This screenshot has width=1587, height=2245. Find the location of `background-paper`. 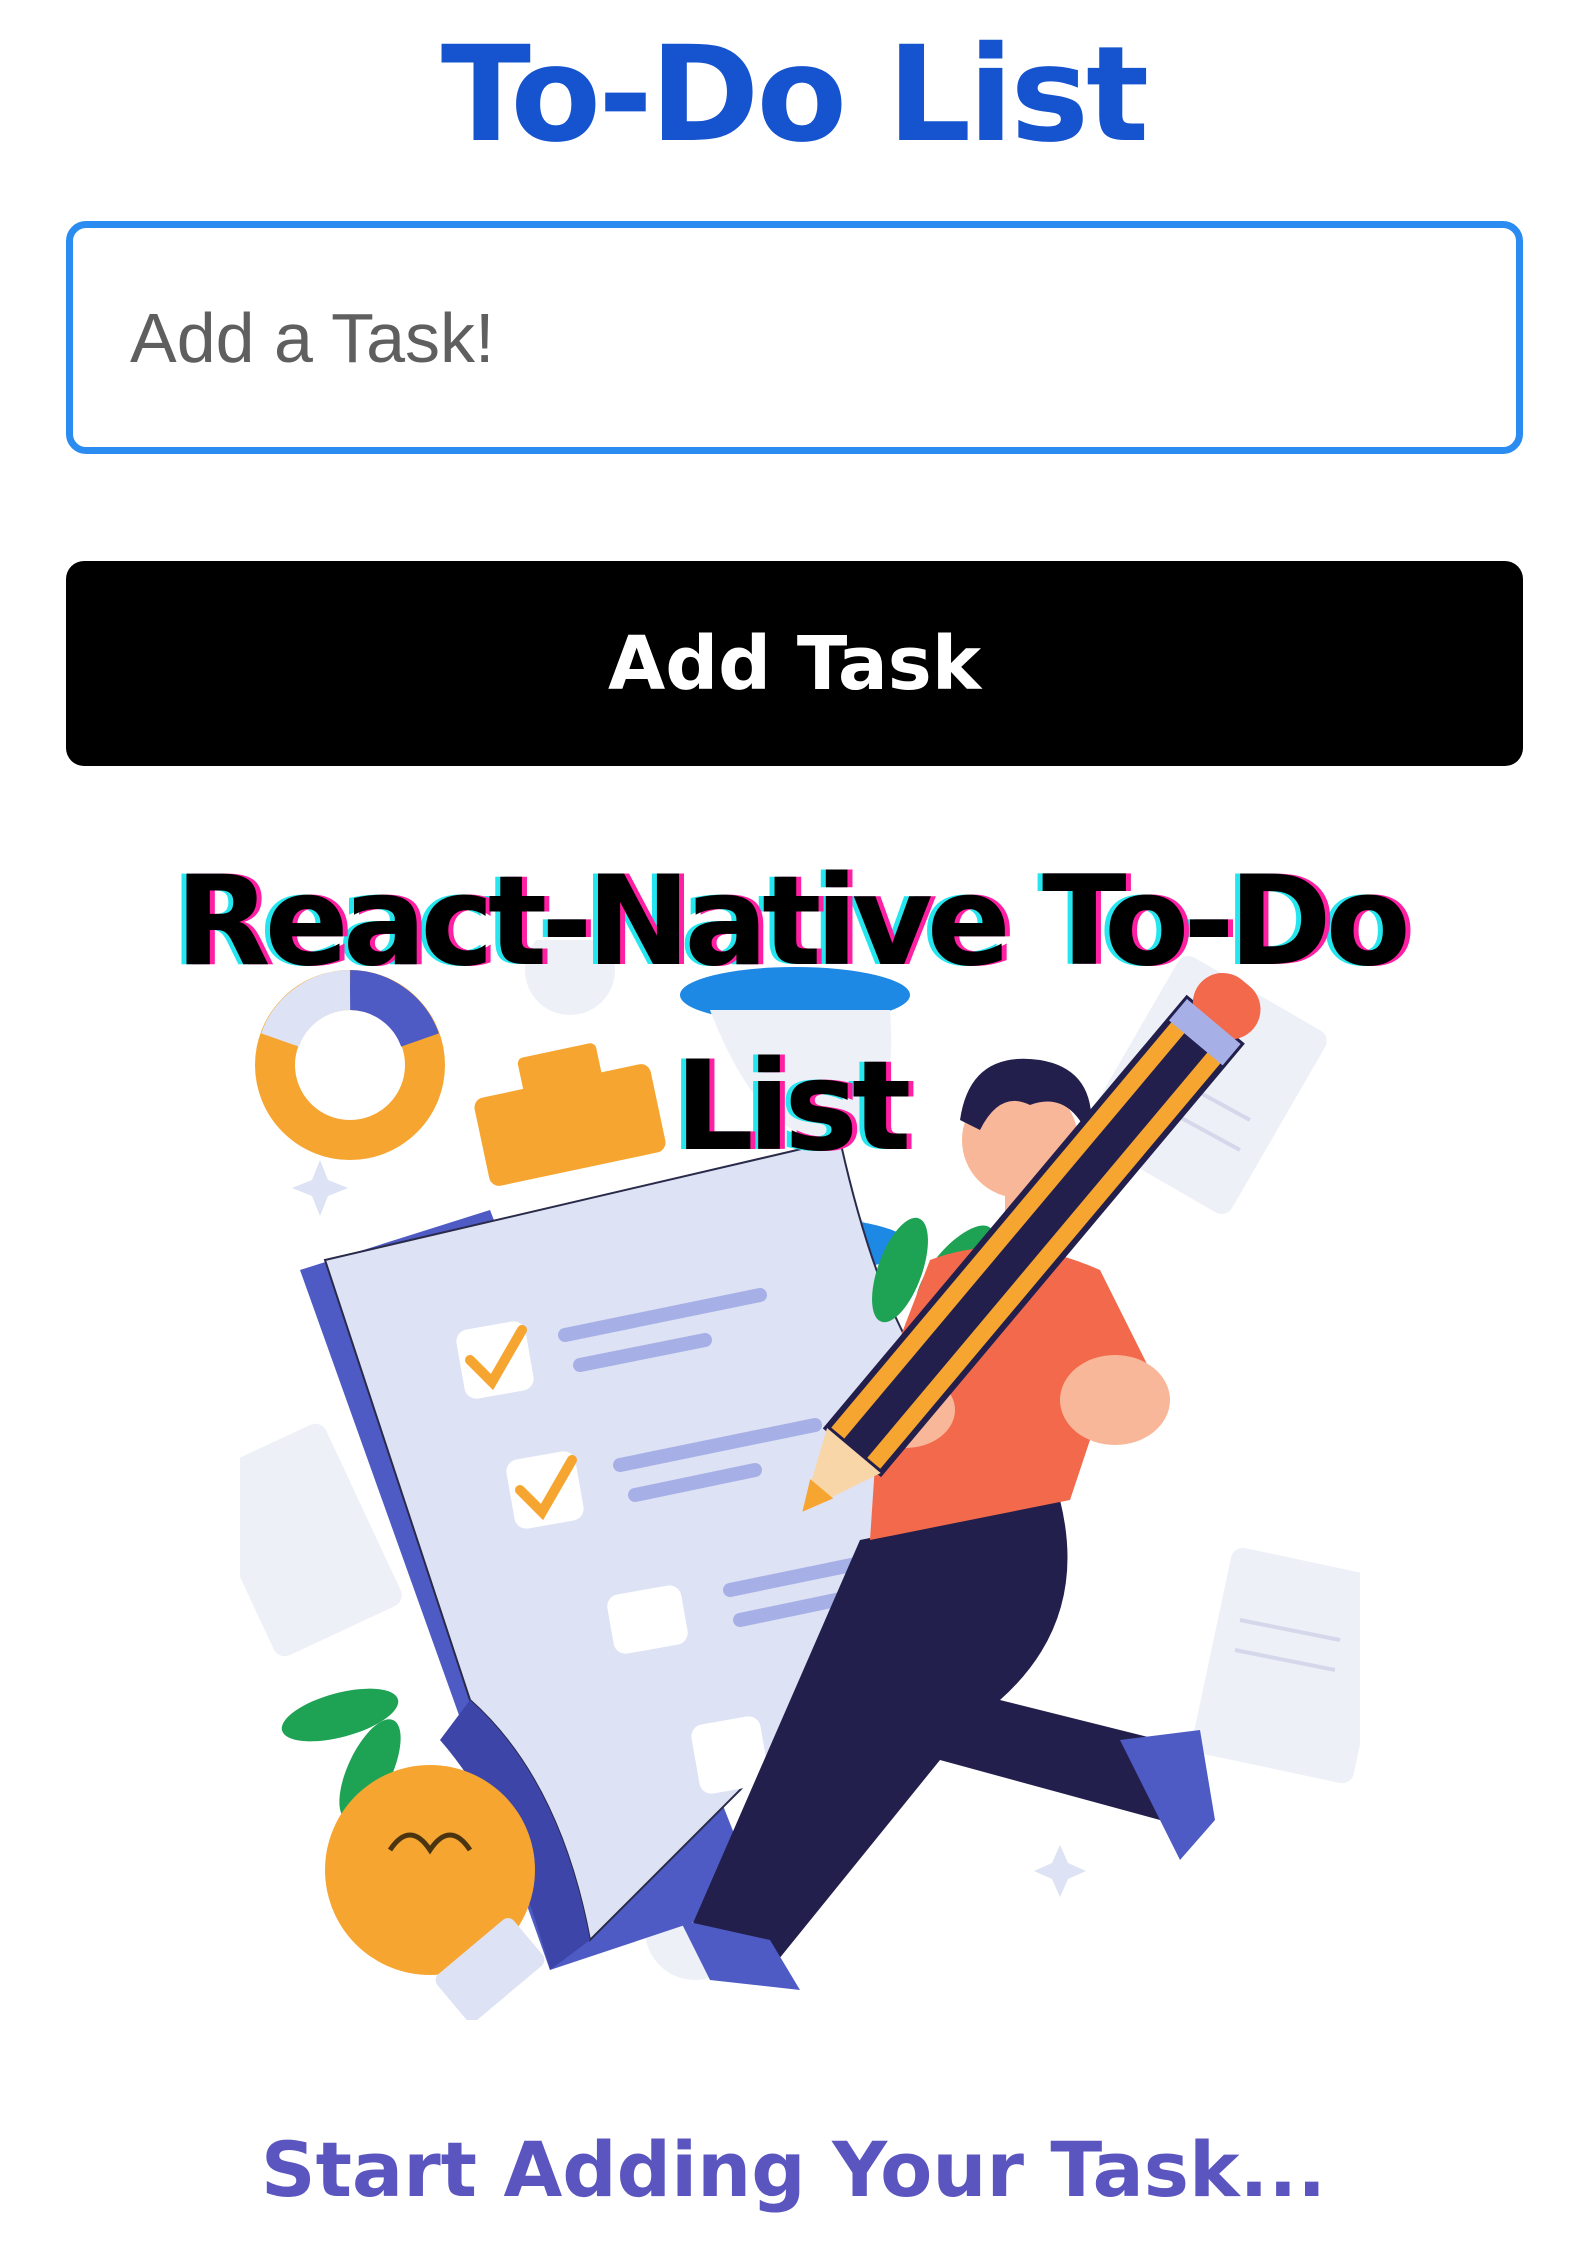

background-paper is located at coordinates (1276, 1665).